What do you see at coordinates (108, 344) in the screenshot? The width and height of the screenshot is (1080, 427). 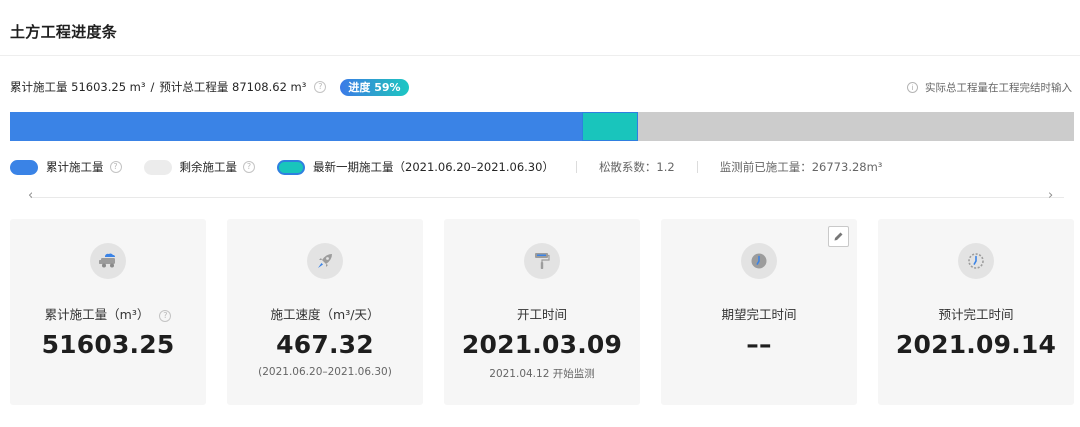 I see `card-value: 51603.25` at bounding box center [108, 344].